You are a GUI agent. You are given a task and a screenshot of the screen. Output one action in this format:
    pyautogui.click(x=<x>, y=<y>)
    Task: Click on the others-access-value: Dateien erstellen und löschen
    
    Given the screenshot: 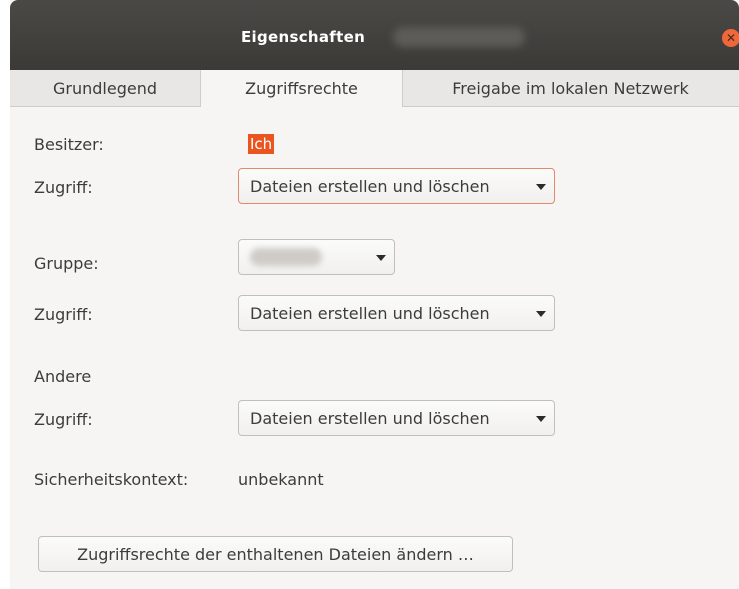 What is the action you would take?
    pyautogui.click(x=370, y=418)
    